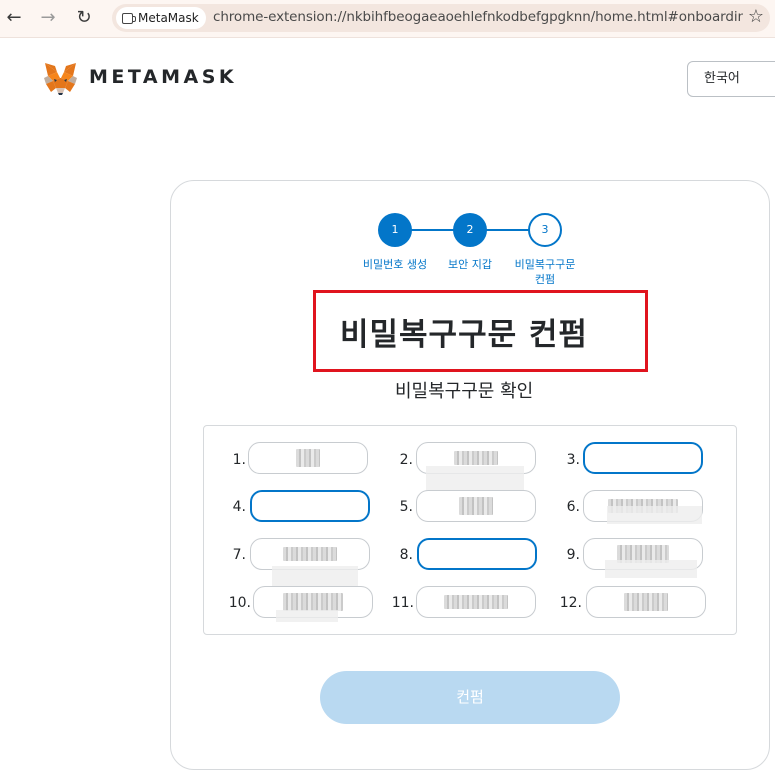 The width and height of the screenshot is (775, 770). What do you see at coordinates (545, 272) in the screenshot?
I see `step-3-label: 비밀복구구문 컨펌` at bounding box center [545, 272].